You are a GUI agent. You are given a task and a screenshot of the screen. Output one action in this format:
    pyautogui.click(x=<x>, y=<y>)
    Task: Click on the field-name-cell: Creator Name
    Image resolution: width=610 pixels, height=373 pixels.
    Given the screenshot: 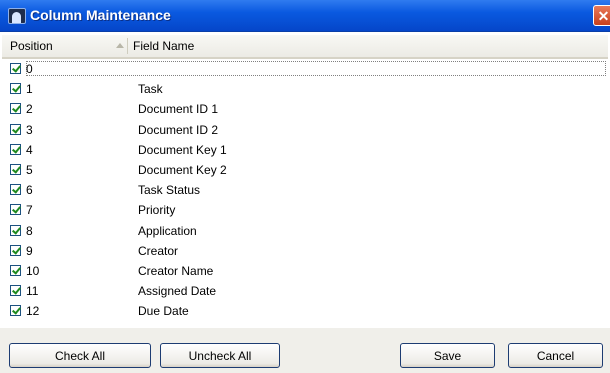 What is the action you would take?
    pyautogui.click(x=176, y=270)
    